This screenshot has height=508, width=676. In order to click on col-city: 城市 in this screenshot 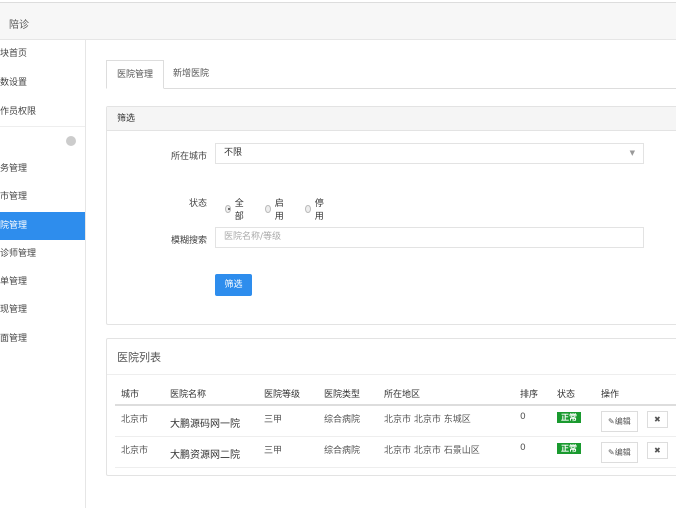, I will do `click(139, 394)`.